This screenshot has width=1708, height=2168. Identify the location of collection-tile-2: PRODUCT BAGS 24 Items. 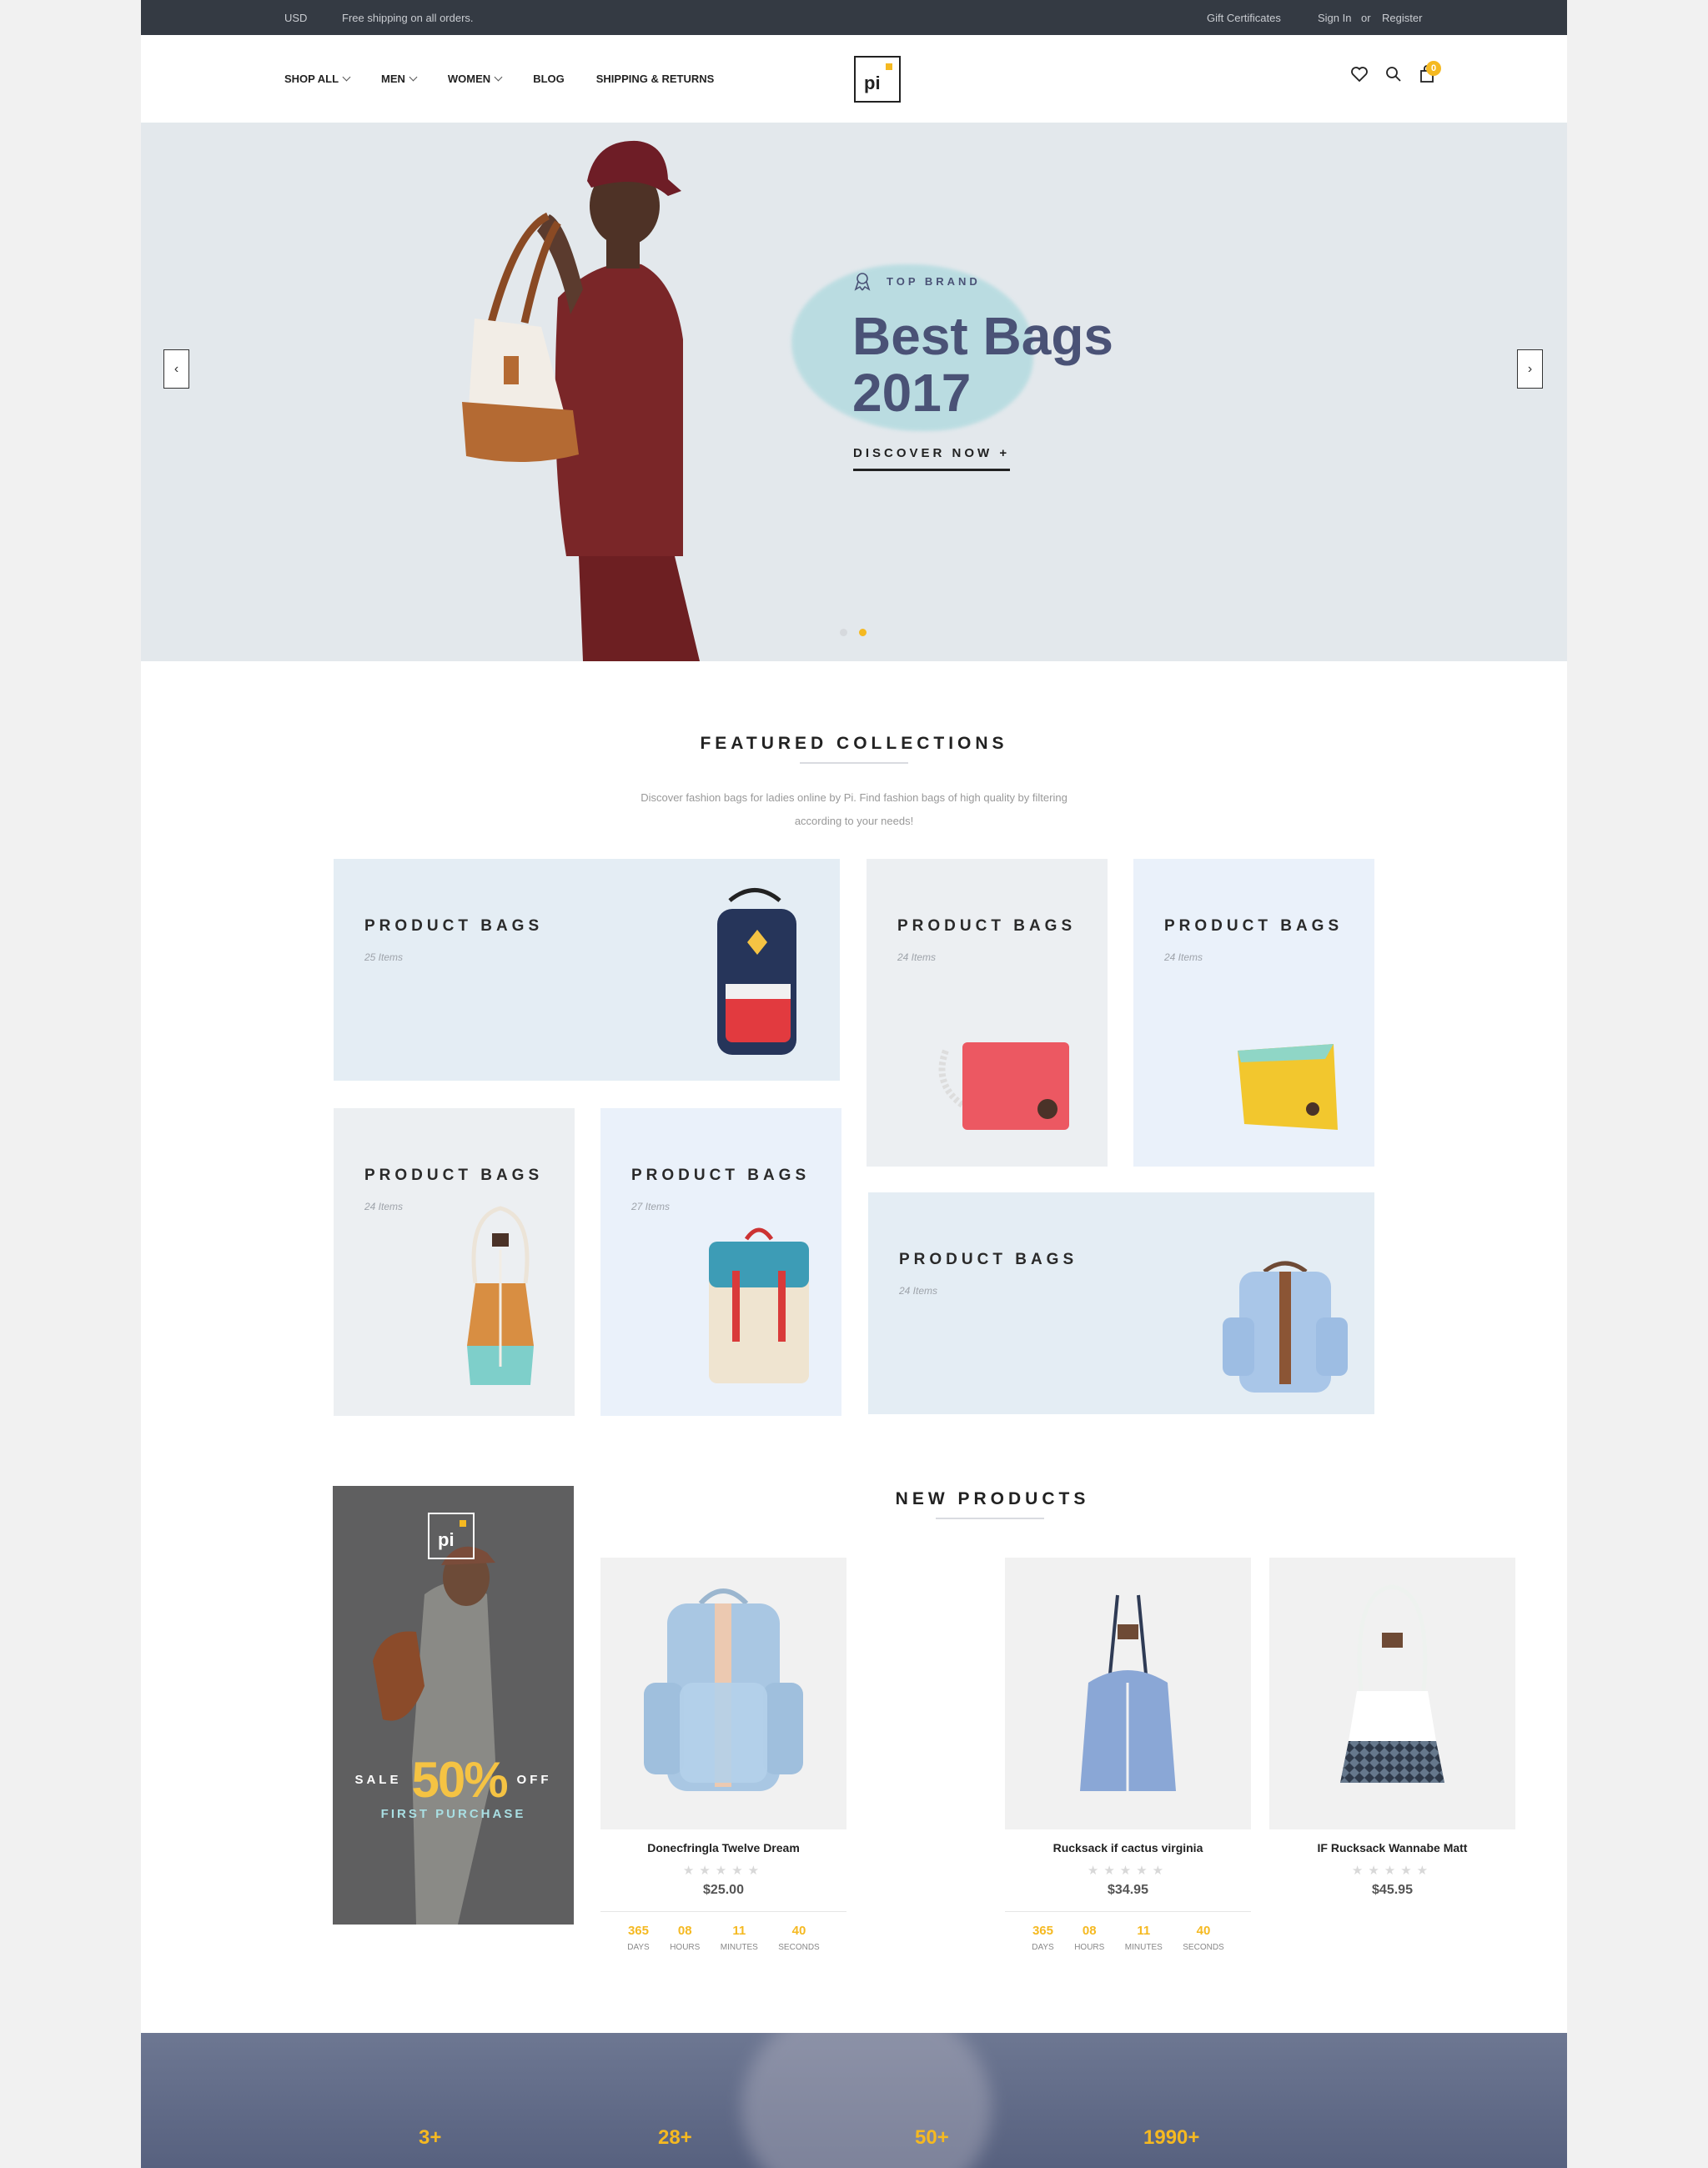
(987, 1013).